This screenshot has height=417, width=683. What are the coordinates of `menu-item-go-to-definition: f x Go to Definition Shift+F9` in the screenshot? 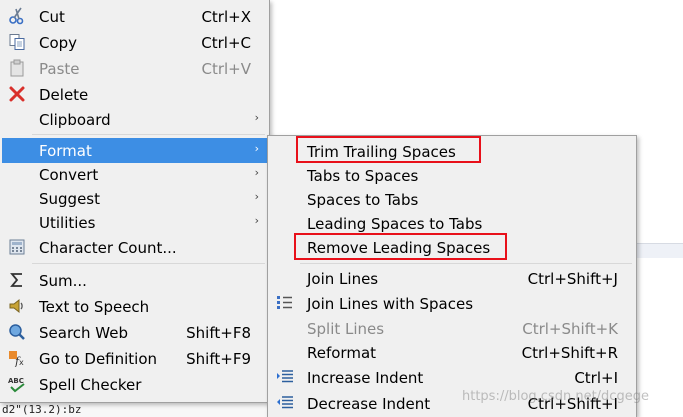 It's located at (134, 358).